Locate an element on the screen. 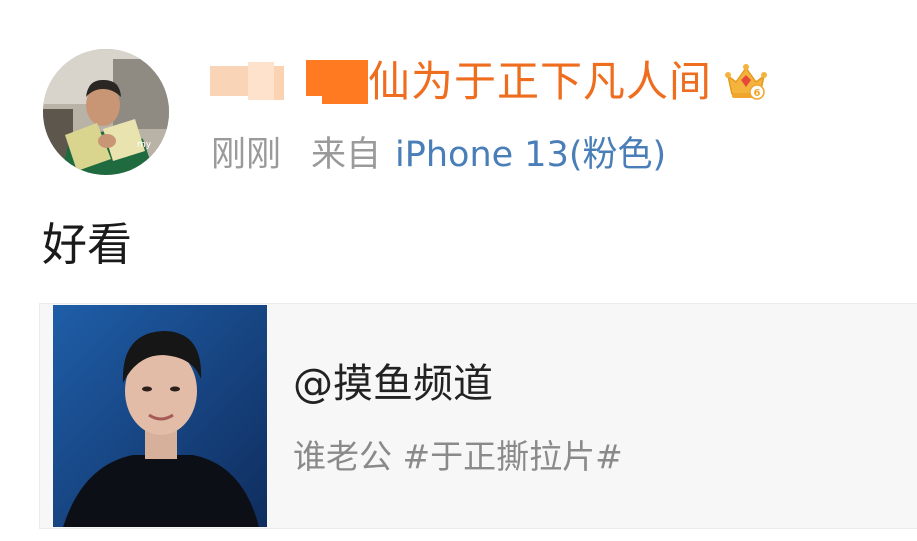 This screenshot has height=541, width=917. redaction-mosaic is located at coordinates (289, 82).